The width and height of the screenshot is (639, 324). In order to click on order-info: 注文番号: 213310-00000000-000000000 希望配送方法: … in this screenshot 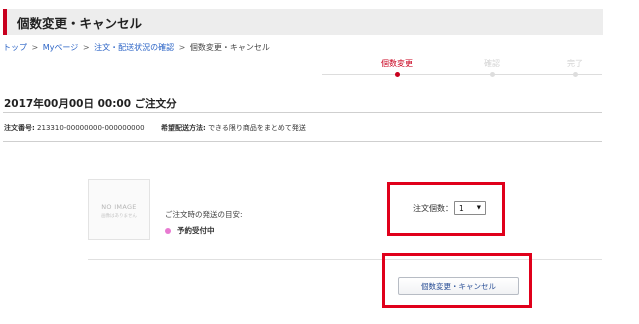, I will do `click(155, 128)`.